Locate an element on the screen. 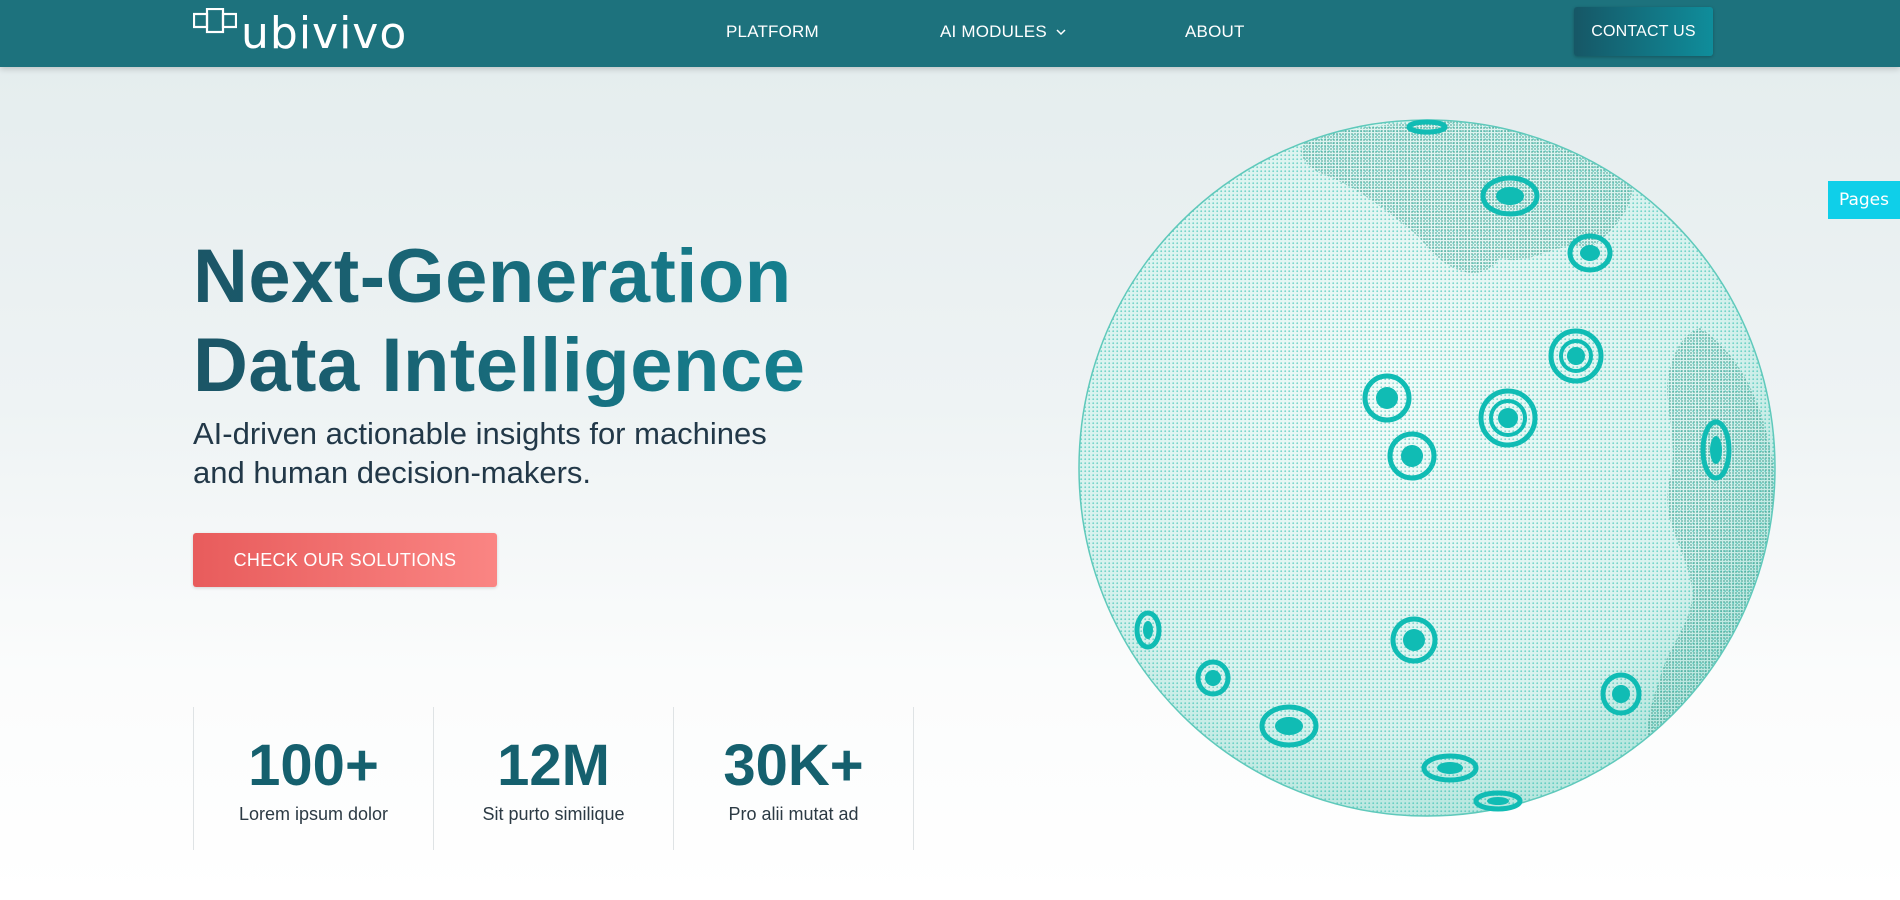  nav-about: ABOUT is located at coordinates (1215, 32).